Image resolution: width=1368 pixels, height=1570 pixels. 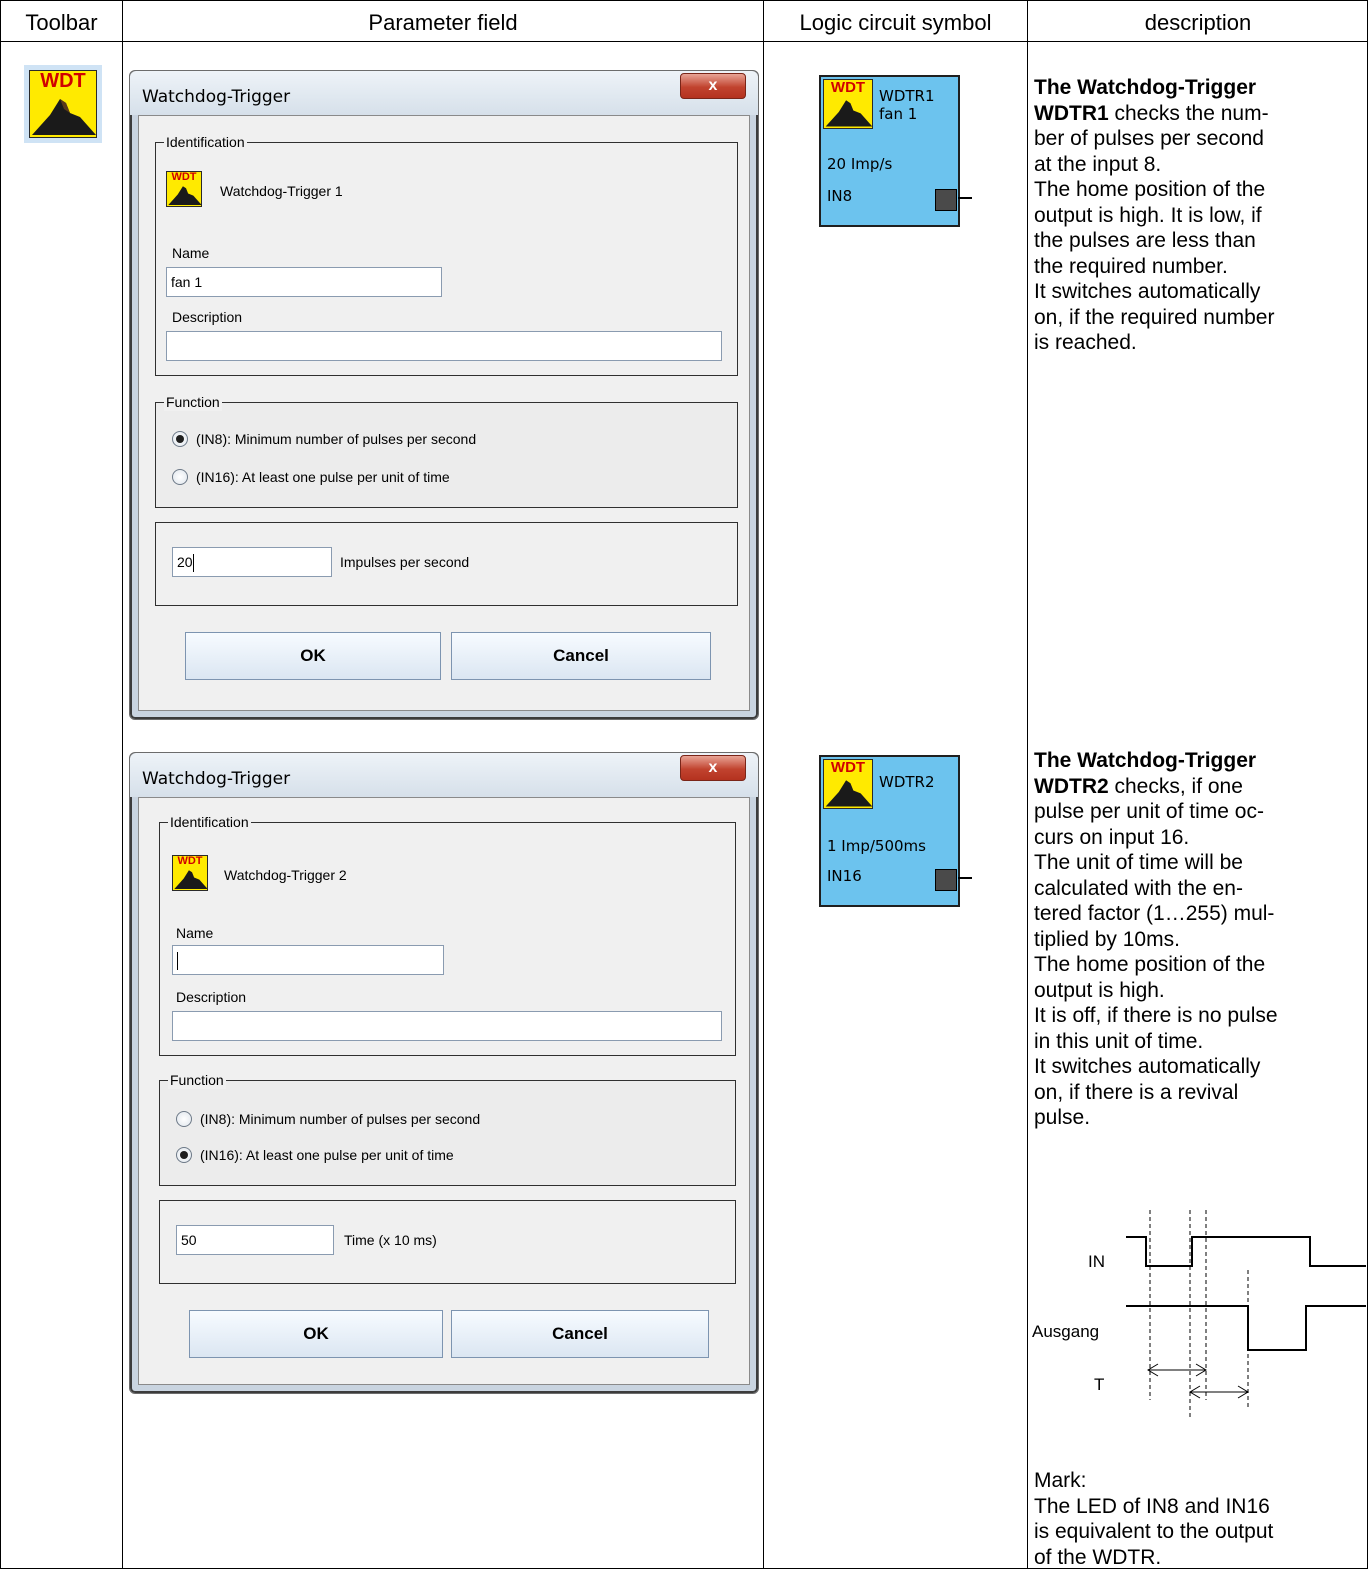 What do you see at coordinates (390, 1240) in the screenshot?
I see `time-unit-label: Time (x 10 ms)` at bounding box center [390, 1240].